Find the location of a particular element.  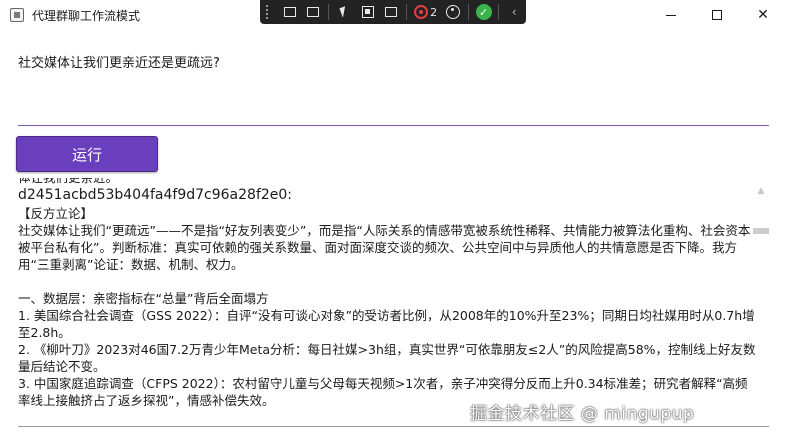

select-element-icon is located at coordinates (344, 12).